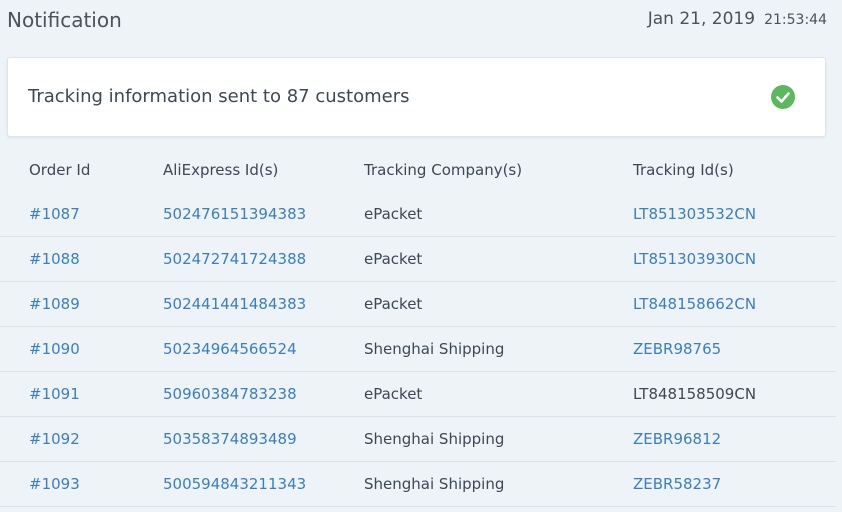 The height and width of the screenshot is (512, 842). Describe the element at coordinates (81, 349) in the screenshot. I see `order-id-link: #1090` at that location.